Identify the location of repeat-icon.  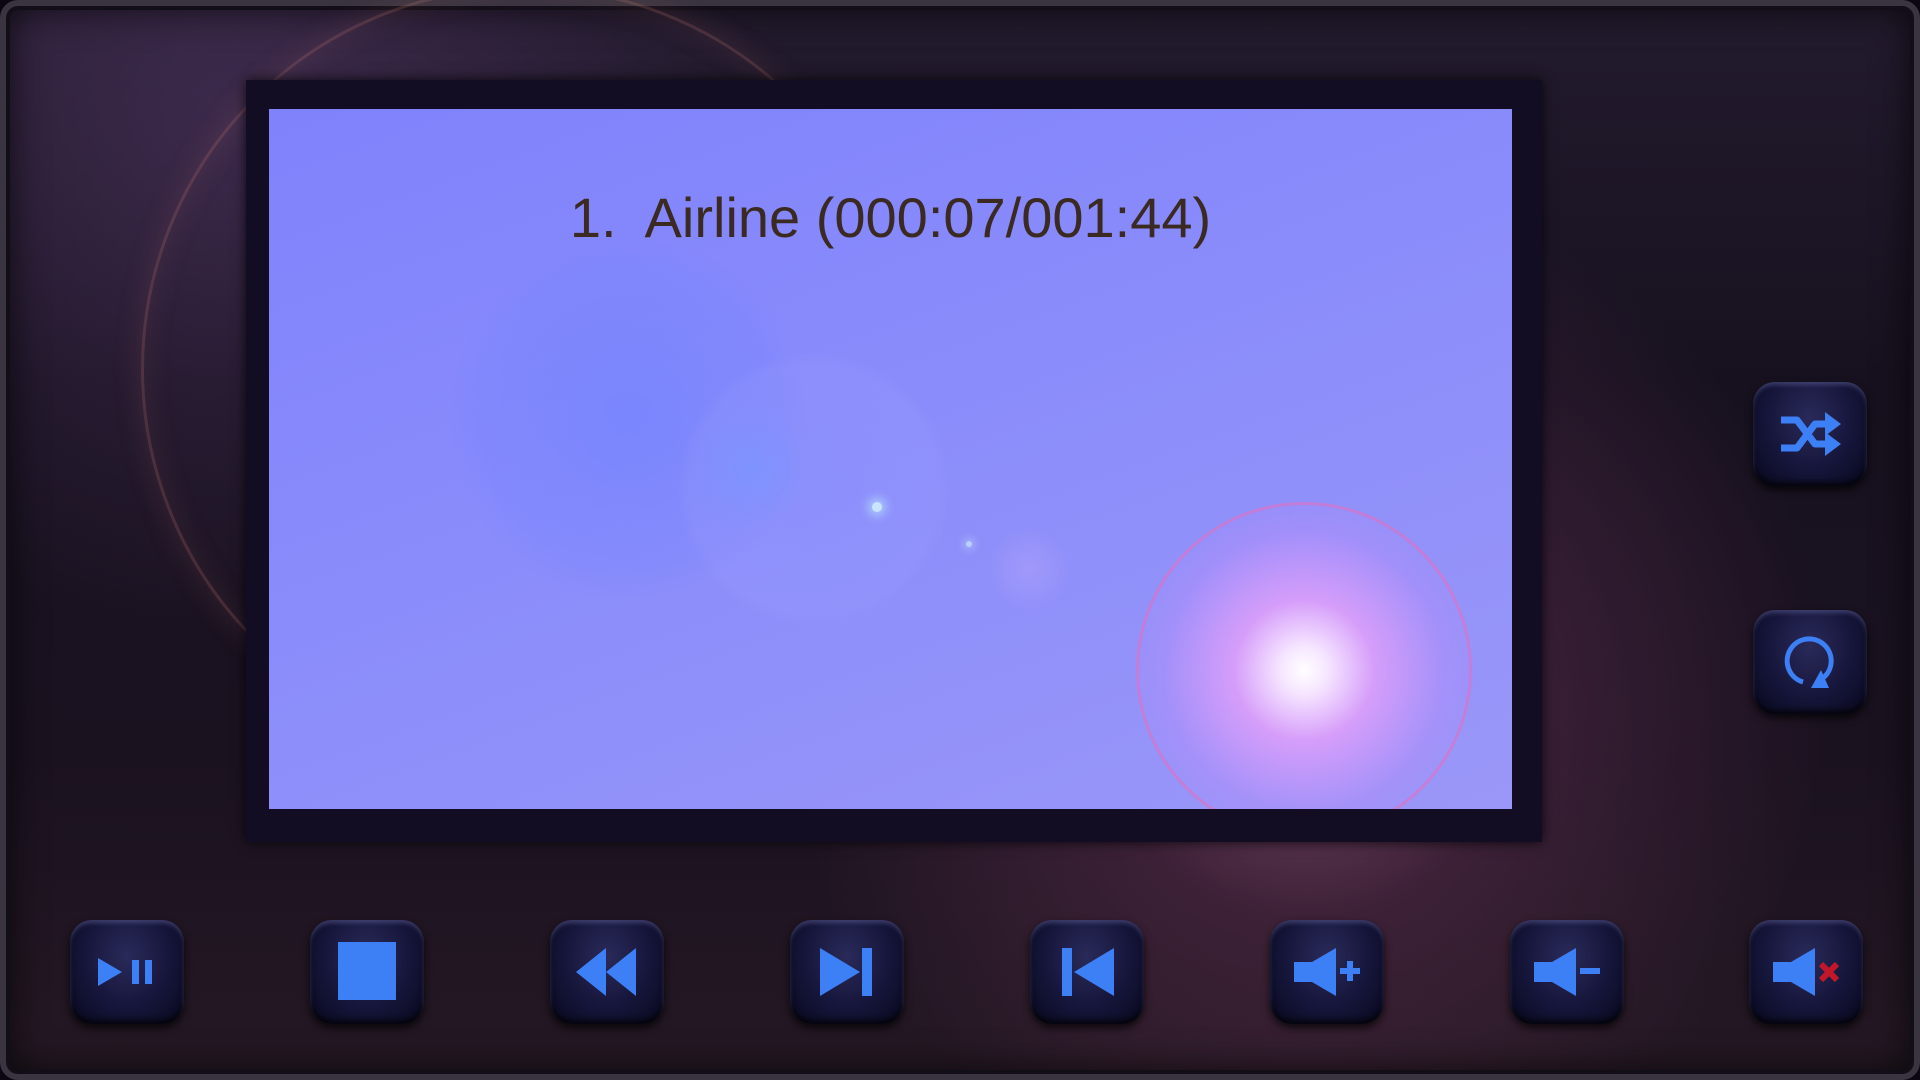
(1809, 662).